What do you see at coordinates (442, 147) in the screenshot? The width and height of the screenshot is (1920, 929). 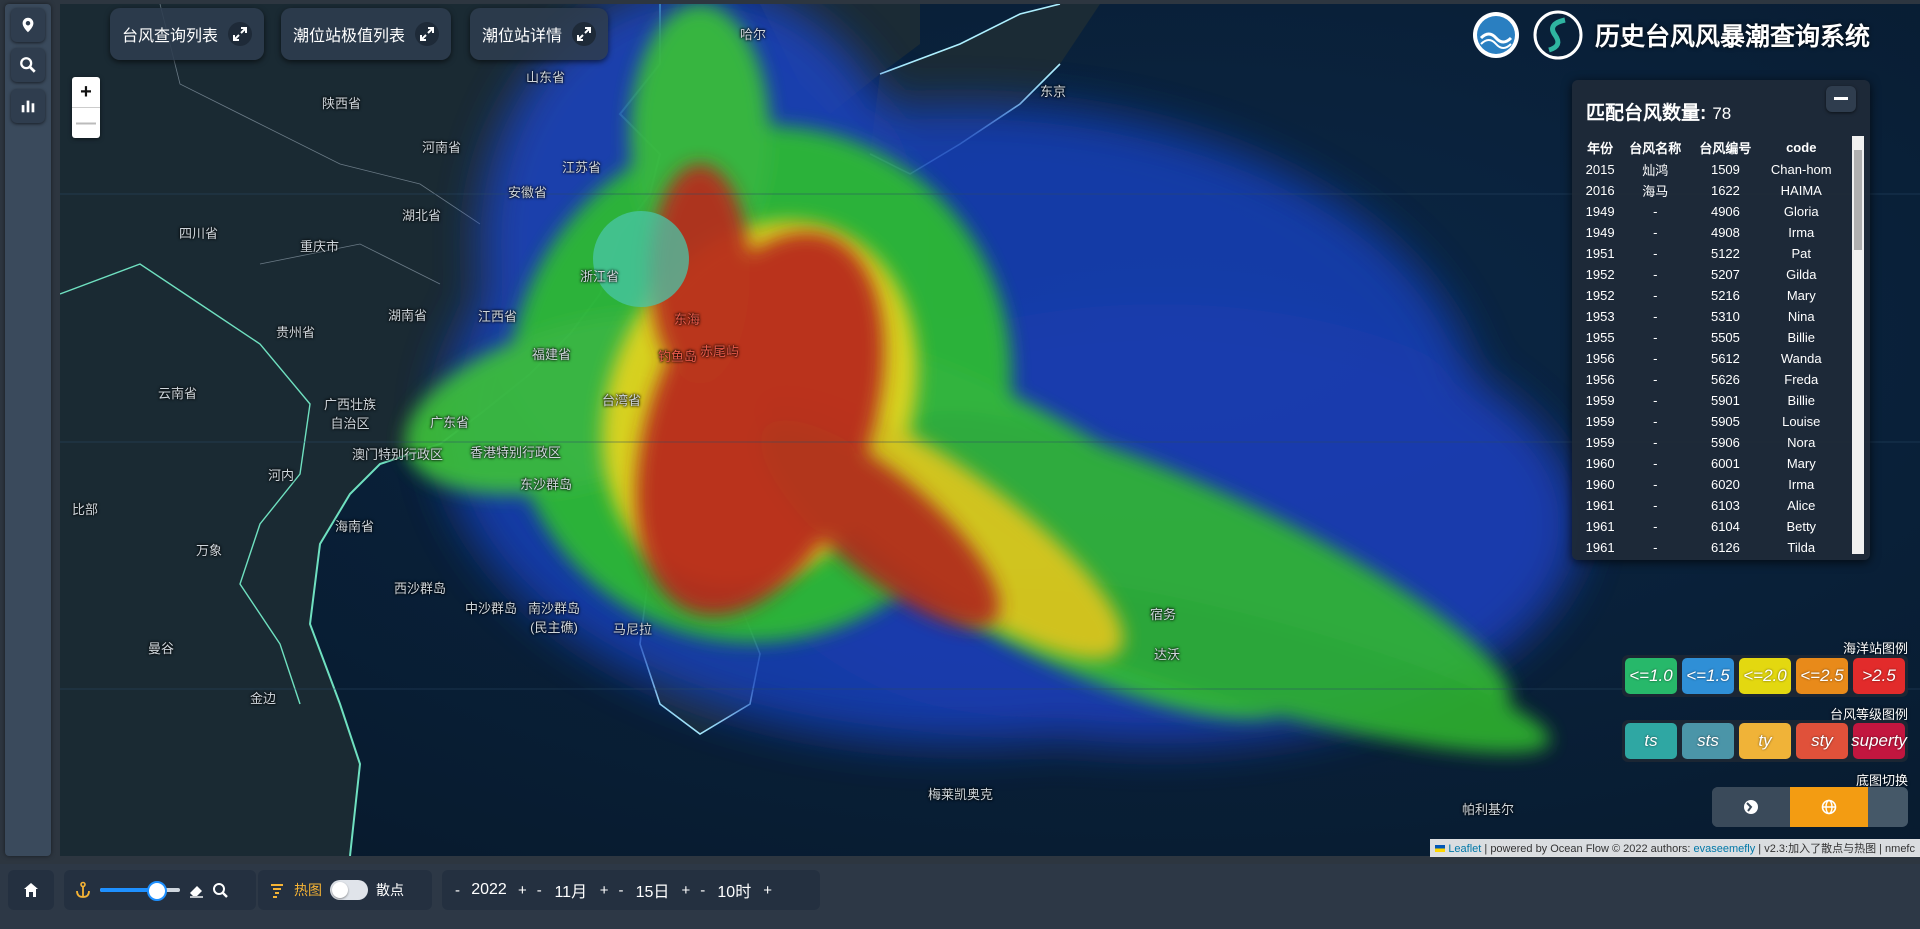 I see `map-label: 河南省` at bounding box center [442, 147].